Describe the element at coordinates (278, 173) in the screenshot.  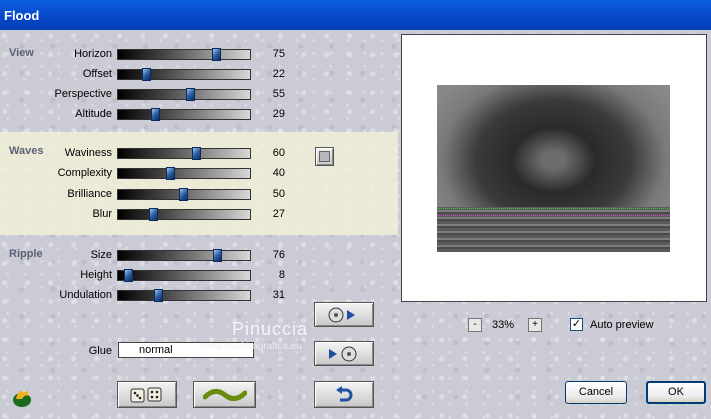
I see `value-complexity: 40` at that location.